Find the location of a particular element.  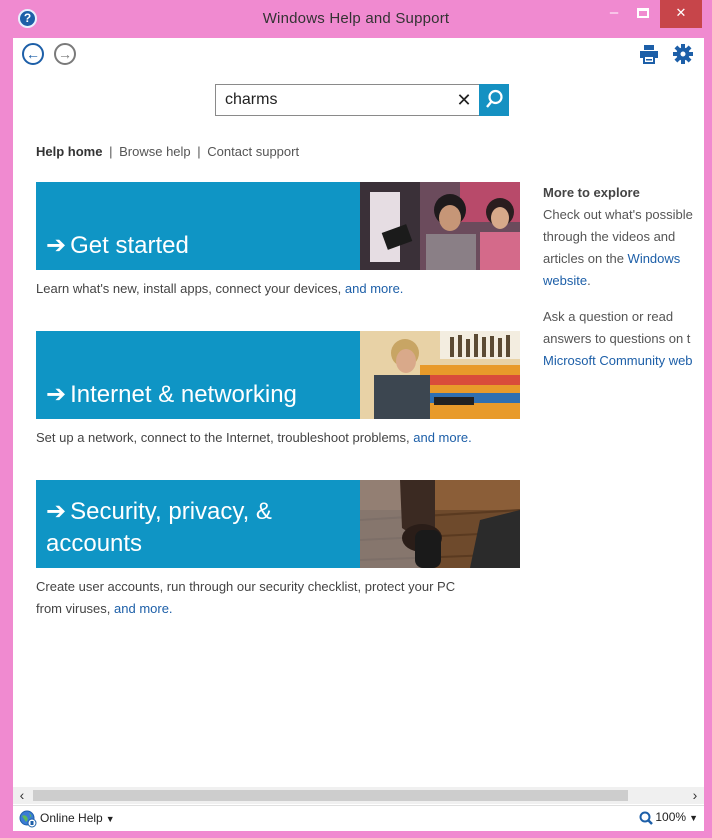

tile-label: ➔ Internet & networking is located at coordinates (171, 395).